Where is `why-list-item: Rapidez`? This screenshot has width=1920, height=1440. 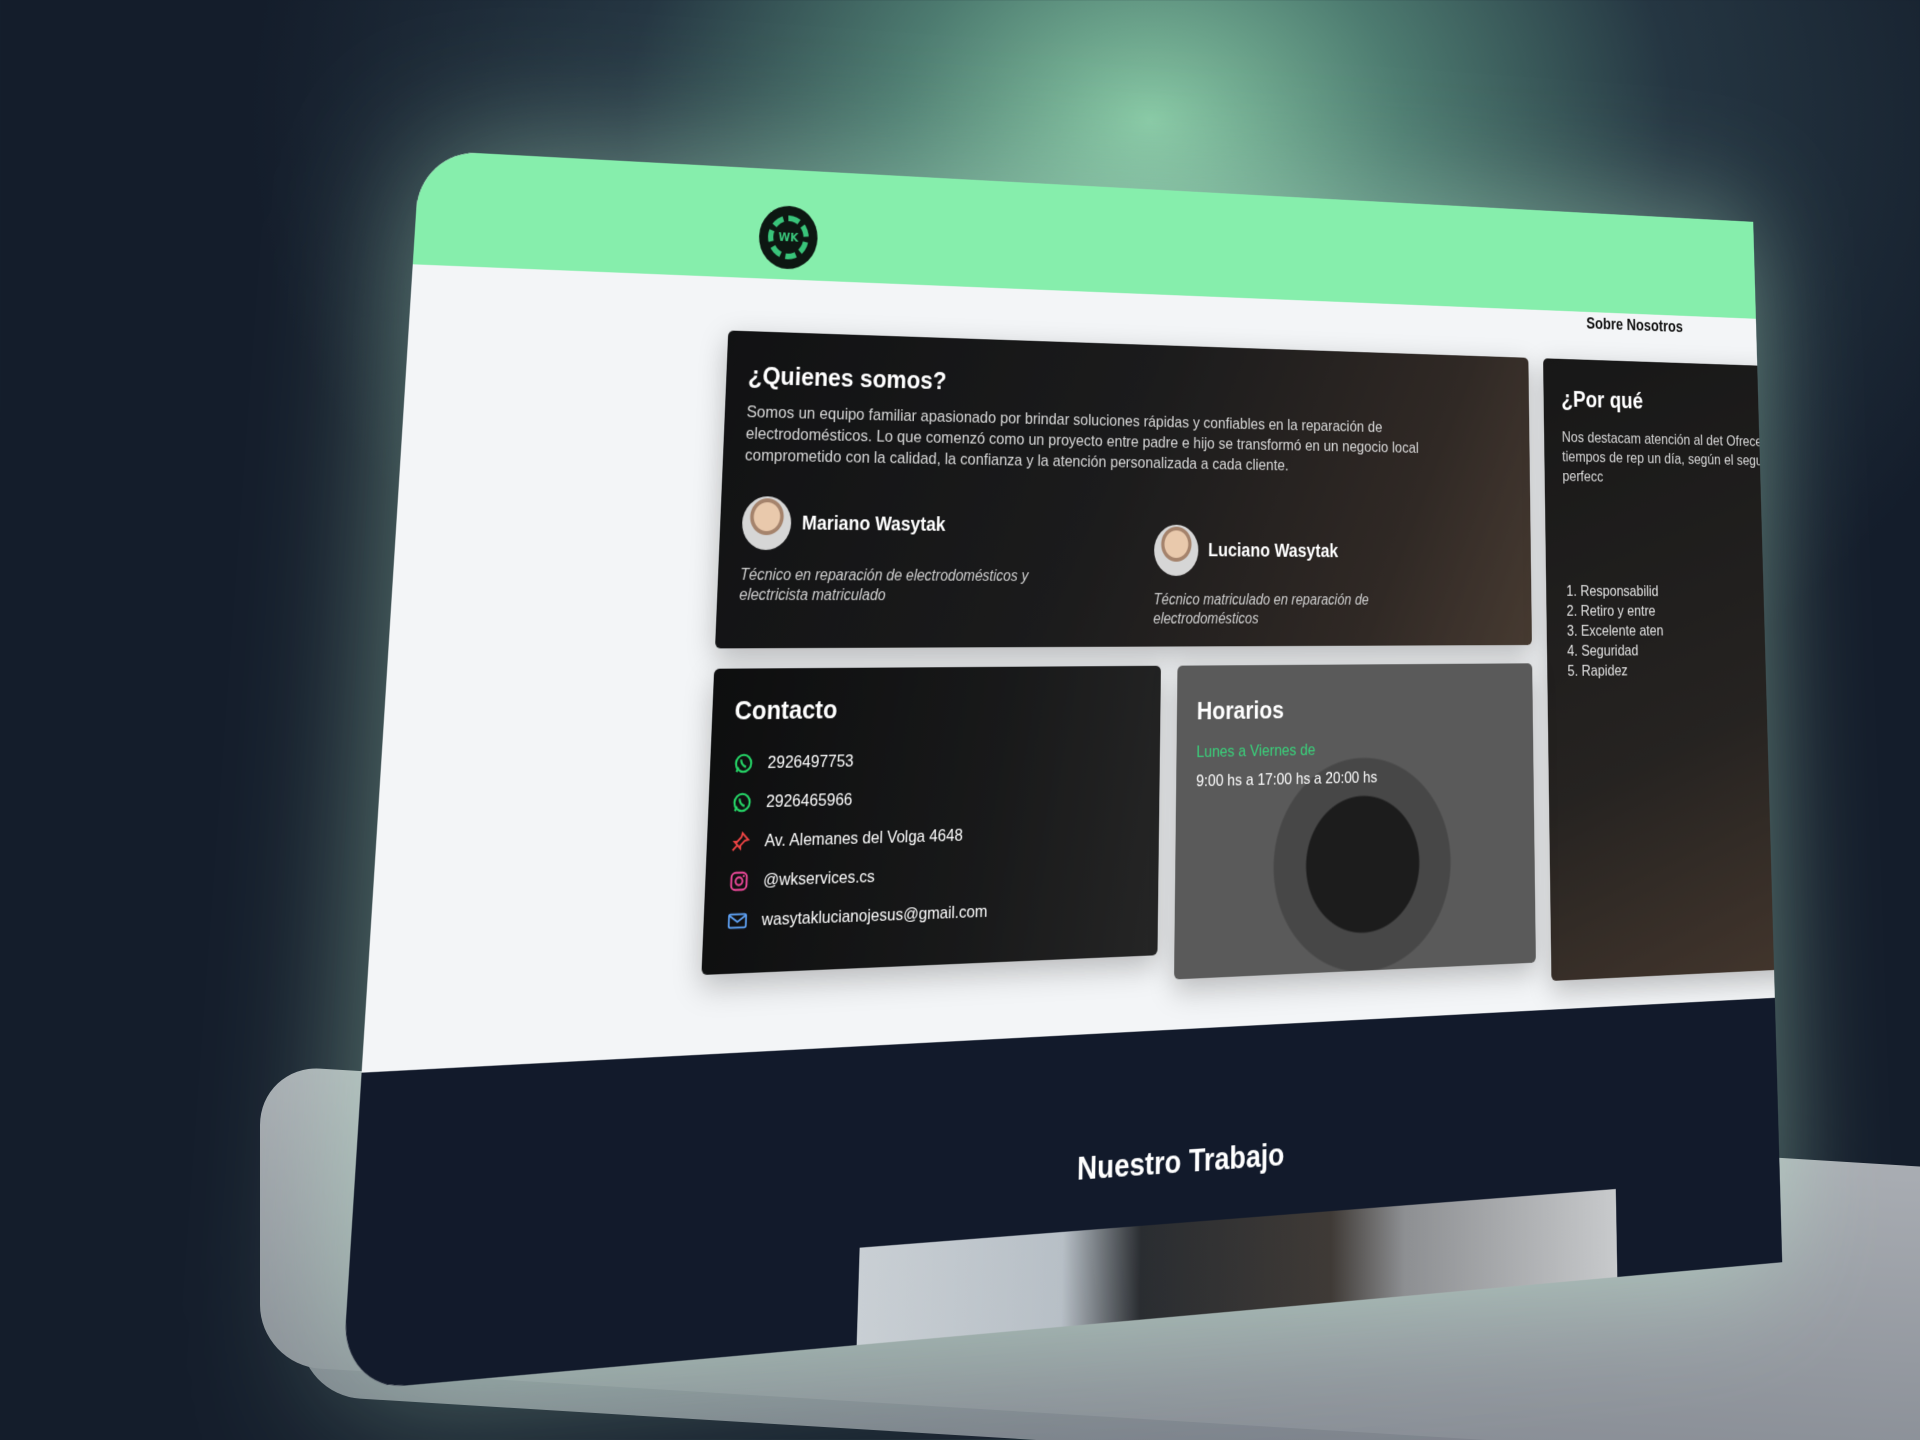 why-list-item: Rapidez is located at coordinates (1622, 671).